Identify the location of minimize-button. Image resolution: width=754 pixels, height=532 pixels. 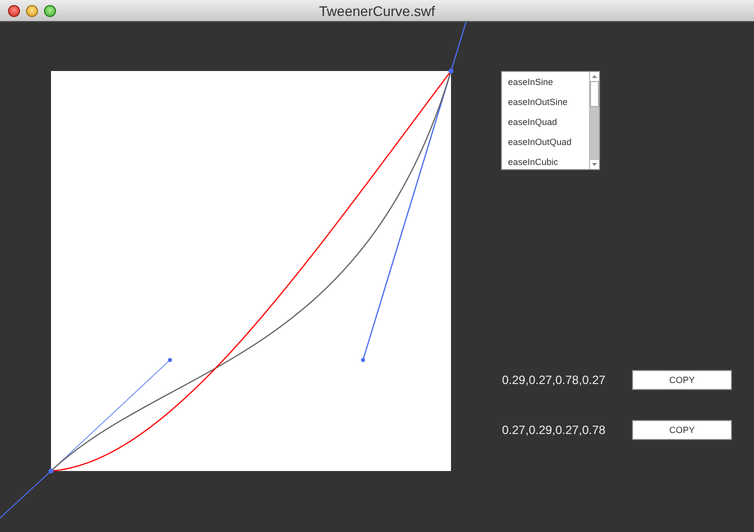
(32, 10).